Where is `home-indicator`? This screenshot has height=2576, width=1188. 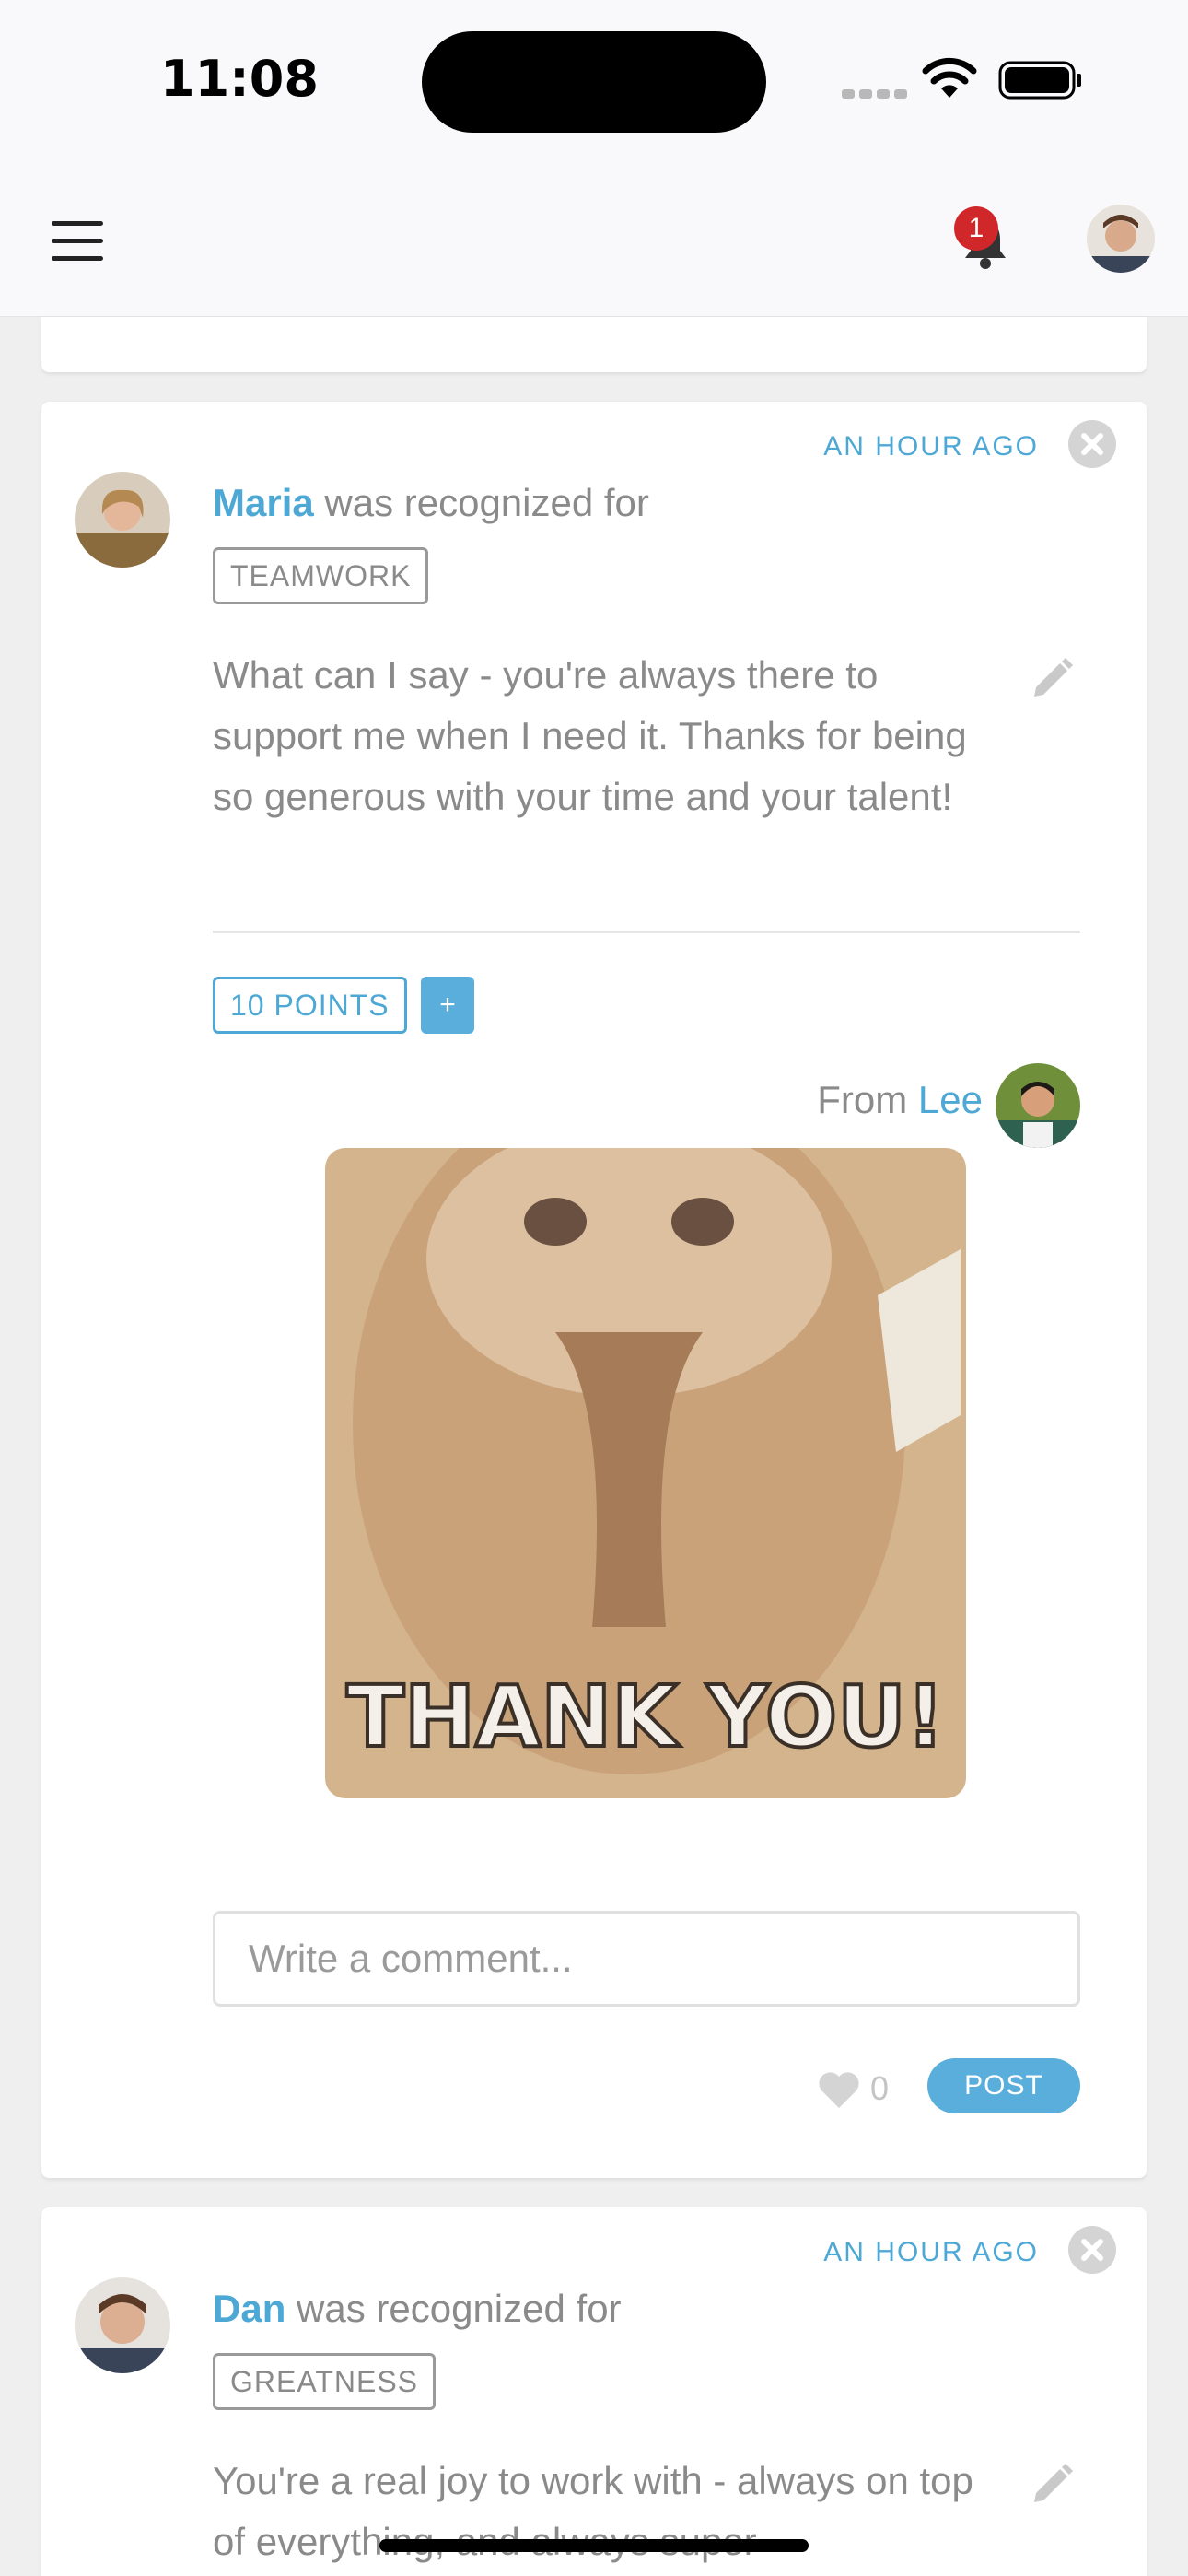
home-indicator is located at coordinates (594, 2545).